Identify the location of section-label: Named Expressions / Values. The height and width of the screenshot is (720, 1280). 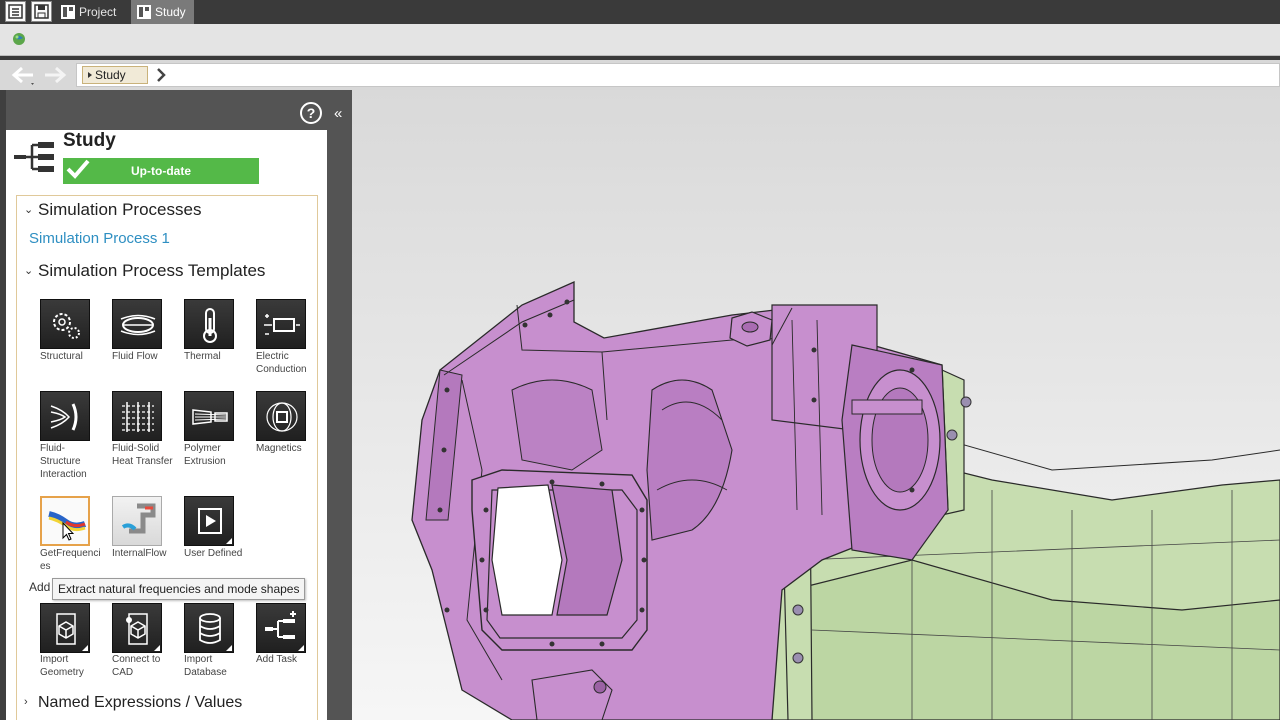
(140, 702).